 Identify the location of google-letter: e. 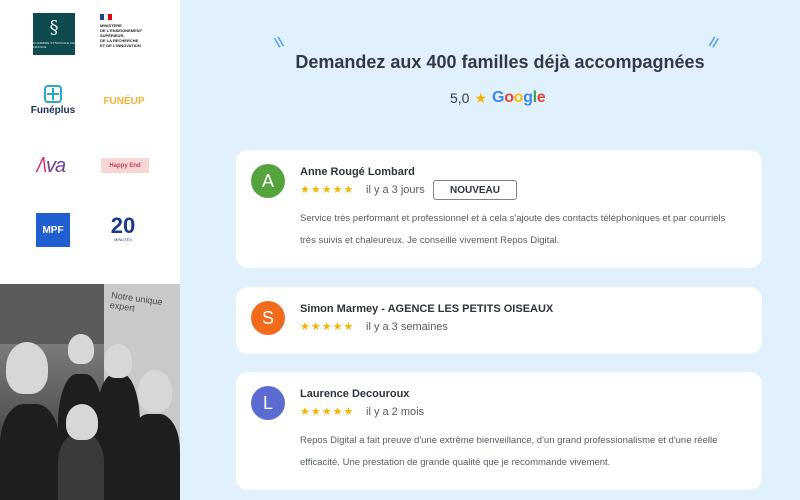
(541, 97).